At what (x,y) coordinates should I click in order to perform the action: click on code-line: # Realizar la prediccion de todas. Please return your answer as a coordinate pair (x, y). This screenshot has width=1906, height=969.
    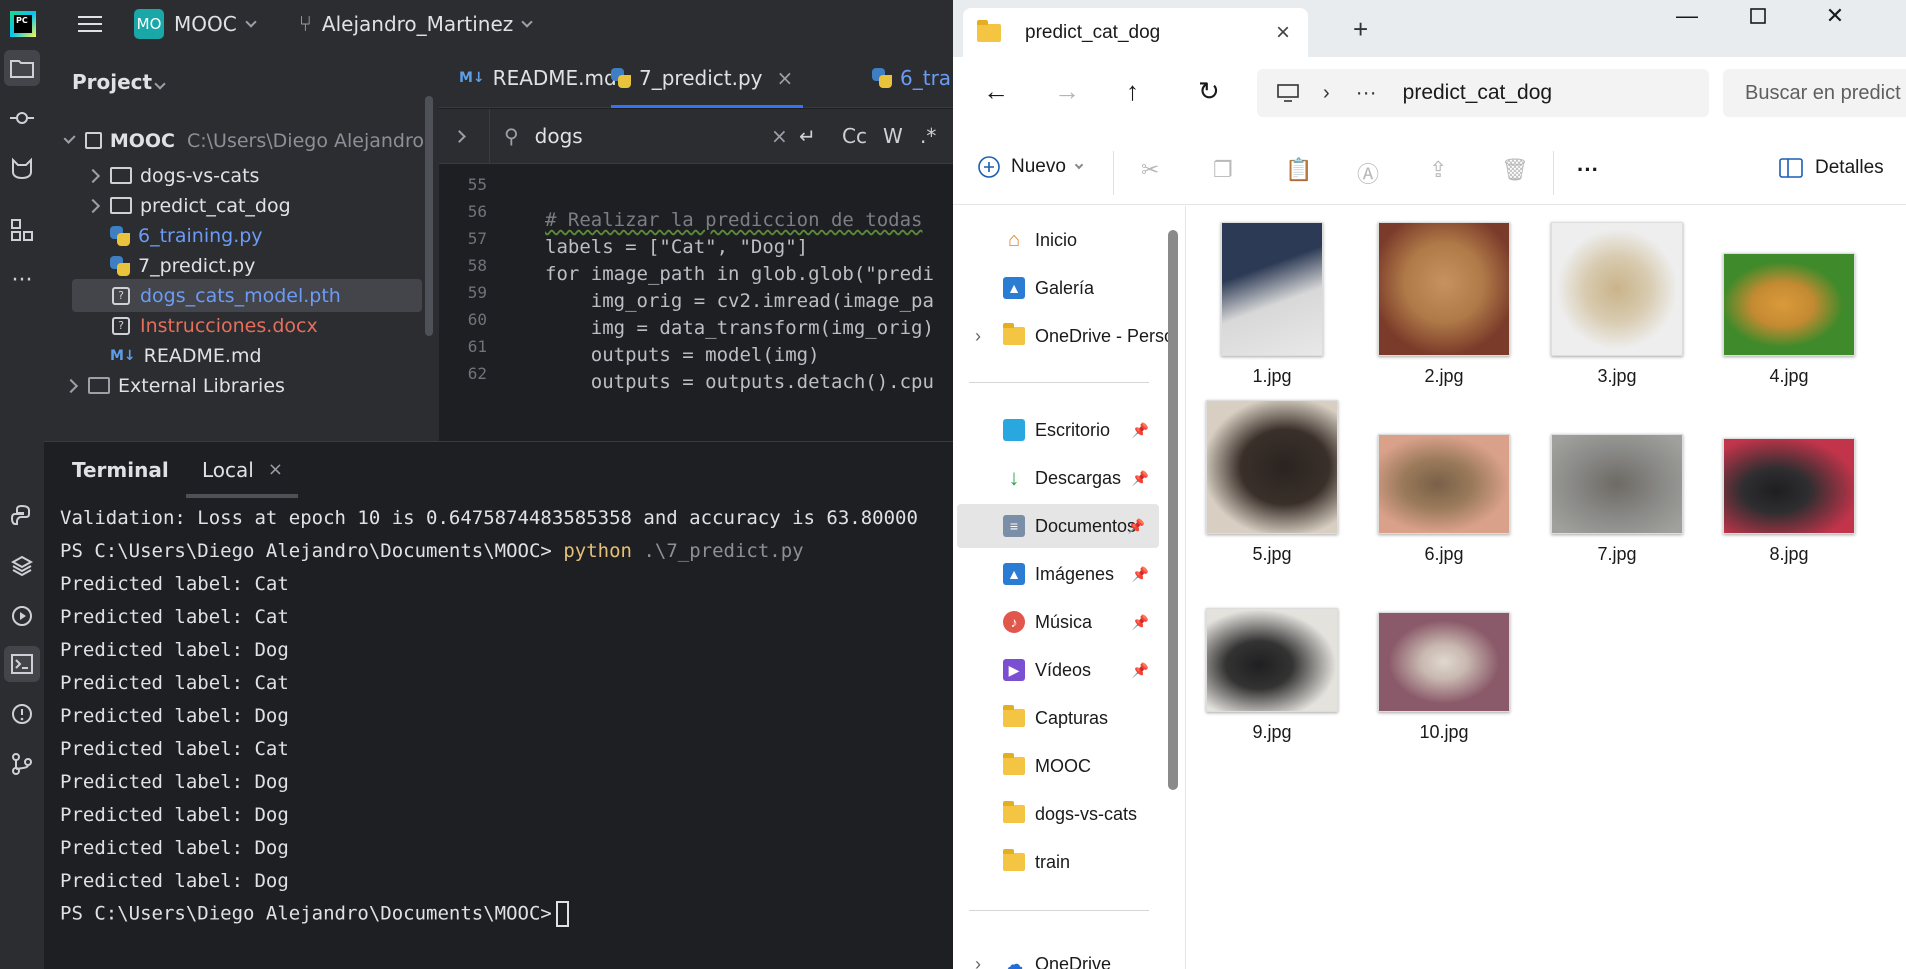
    Looking at the image, I should click on (734, 220).